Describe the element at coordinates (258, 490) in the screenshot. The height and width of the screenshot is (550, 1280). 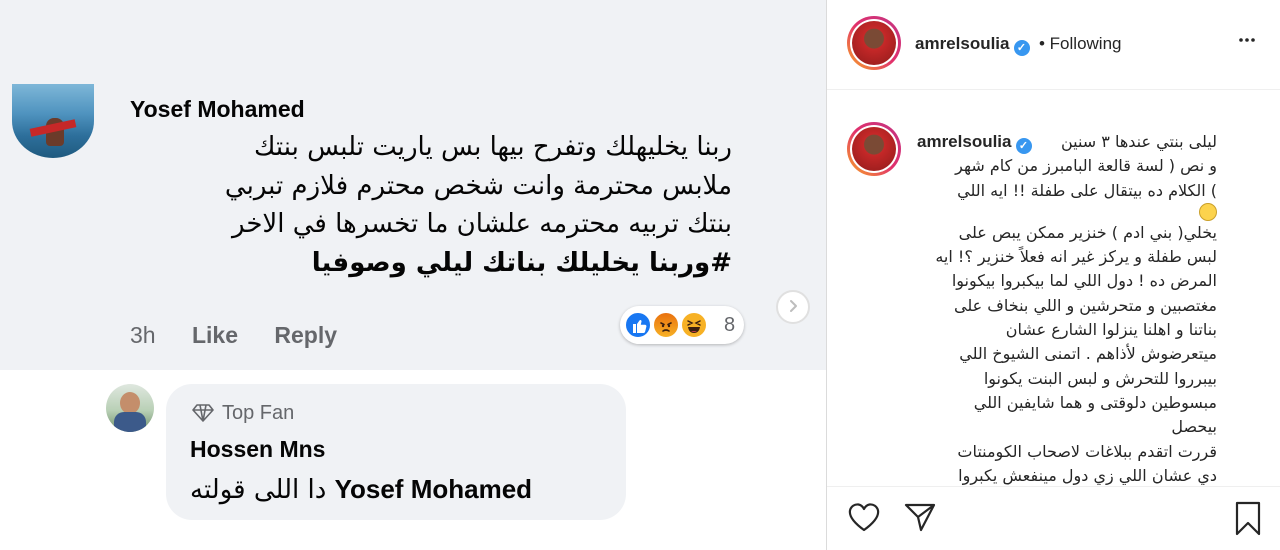
I see `reply-message: دا اللى قولته` at that location.